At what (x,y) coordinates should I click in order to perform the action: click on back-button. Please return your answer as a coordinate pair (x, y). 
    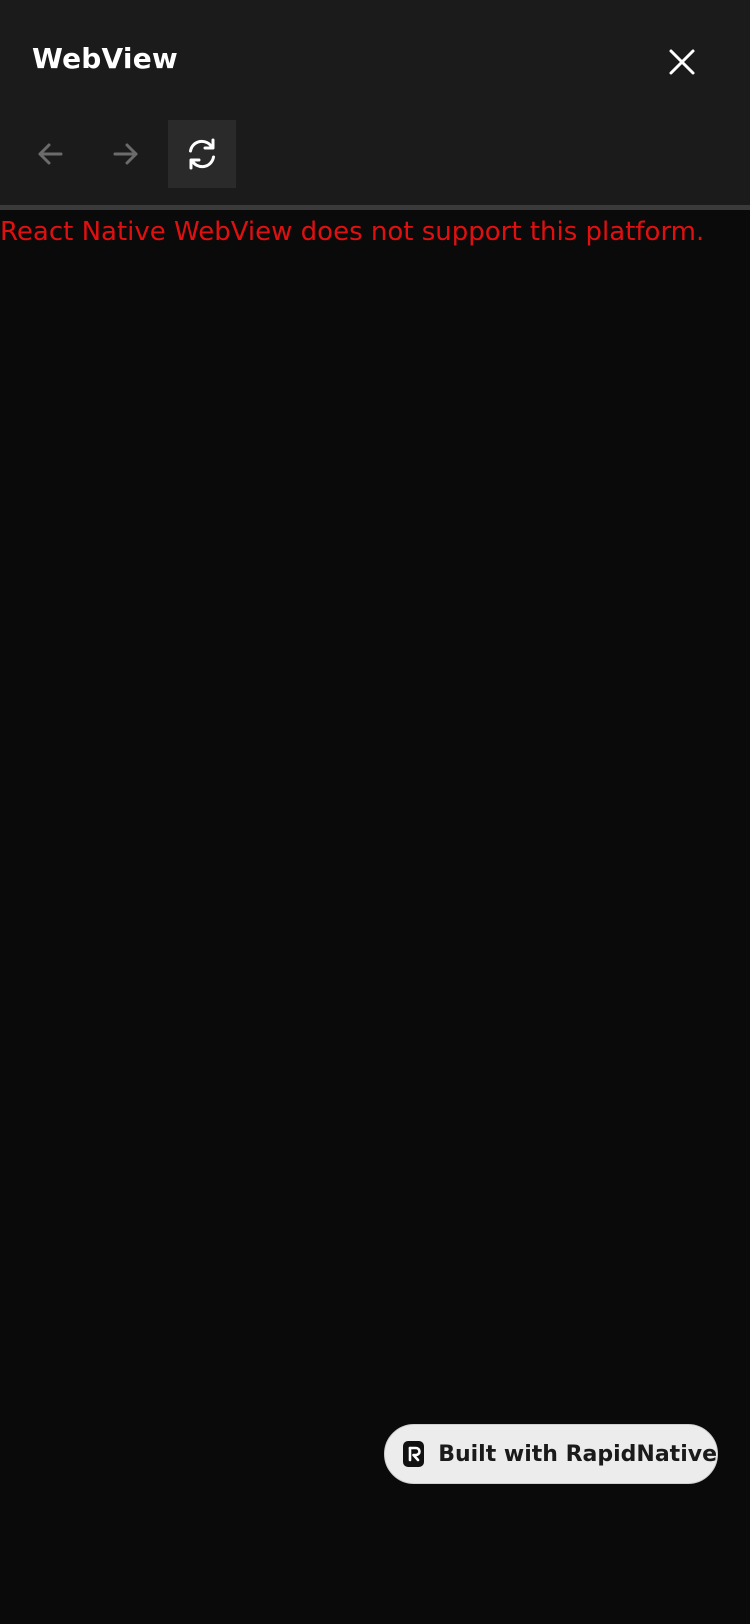
    Looking at the image, I should click on (50, 154).